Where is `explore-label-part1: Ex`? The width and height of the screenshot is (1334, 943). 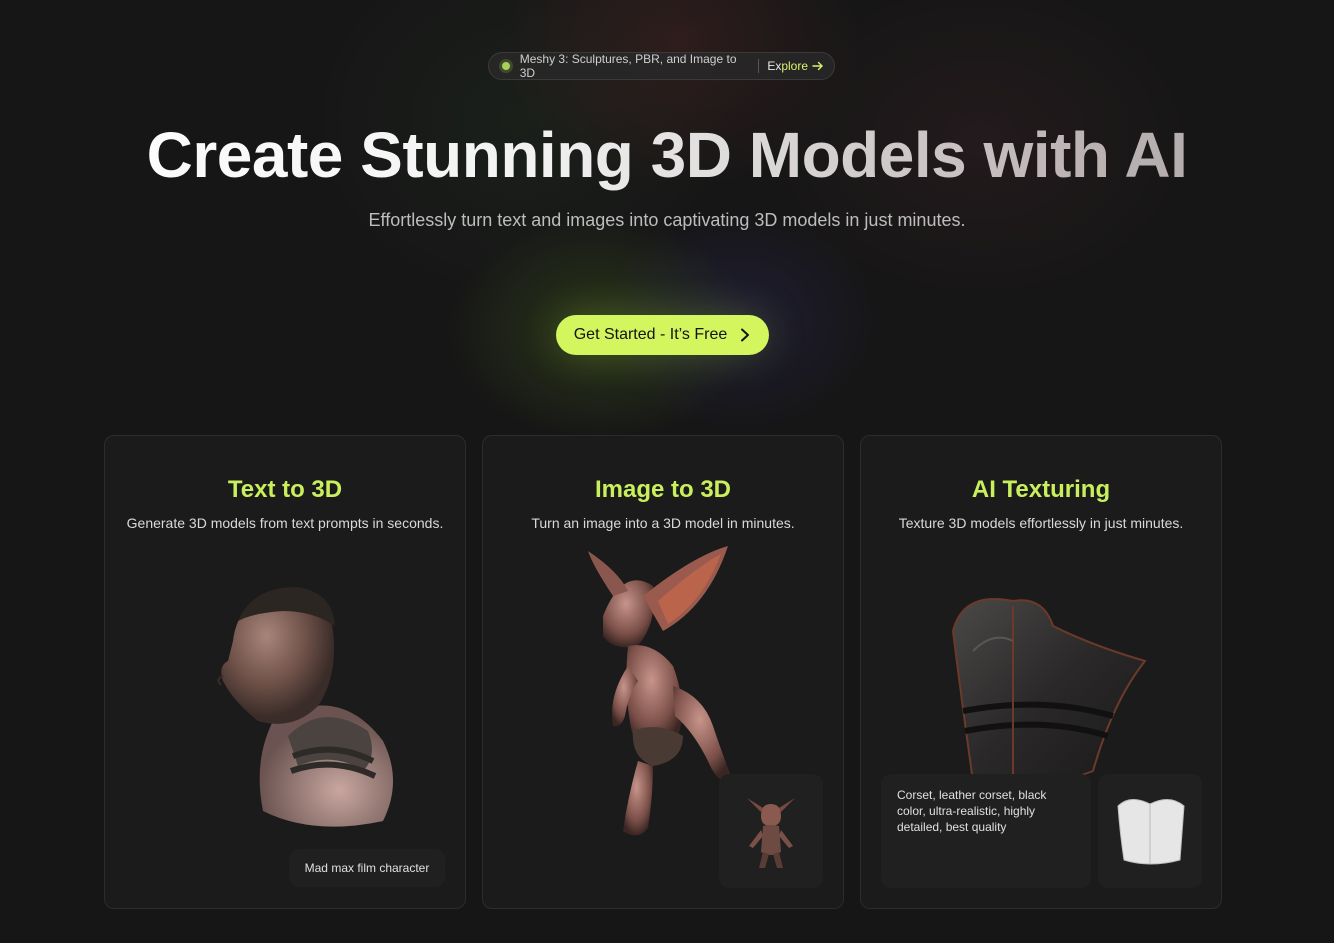 explore-label-part1: Ex is located at coordinates (774, 66).